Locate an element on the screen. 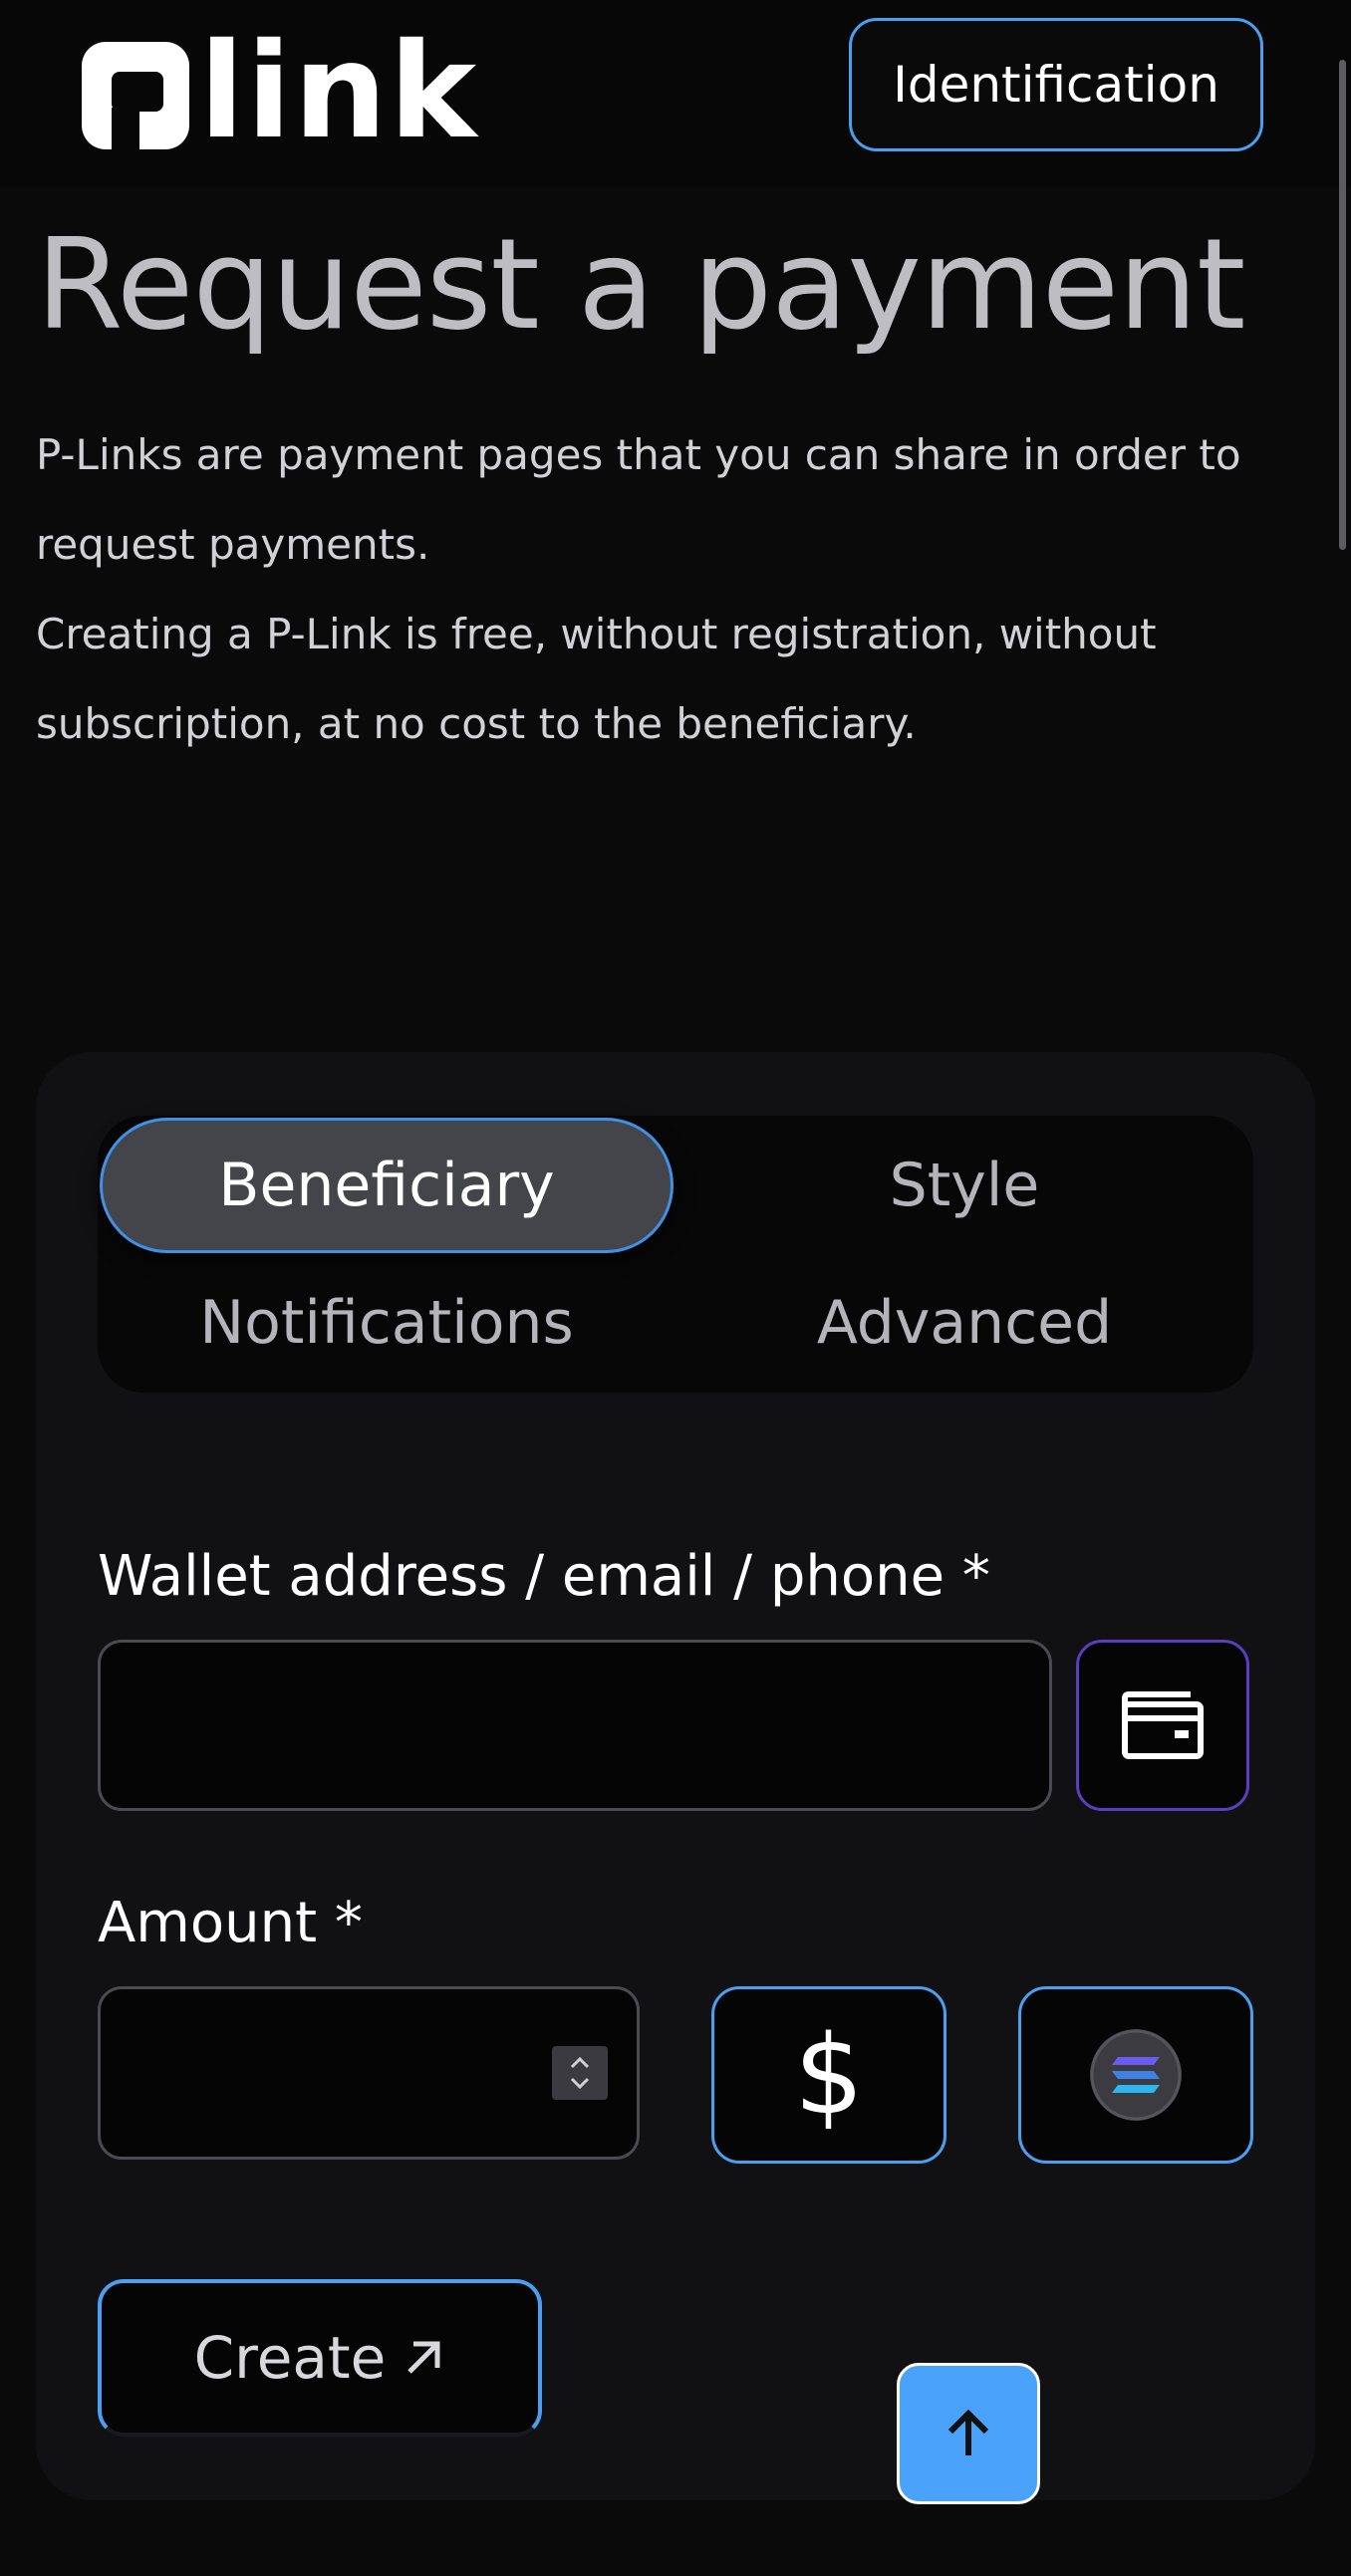  create-button-label: Create is located at coordinates (290, 2358).